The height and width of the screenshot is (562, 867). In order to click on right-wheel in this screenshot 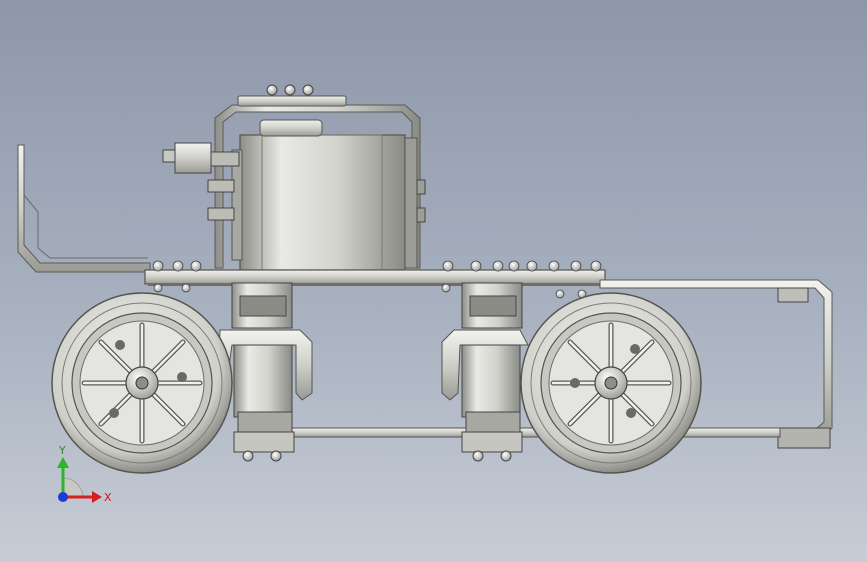, I will do `click(611, 383)`.